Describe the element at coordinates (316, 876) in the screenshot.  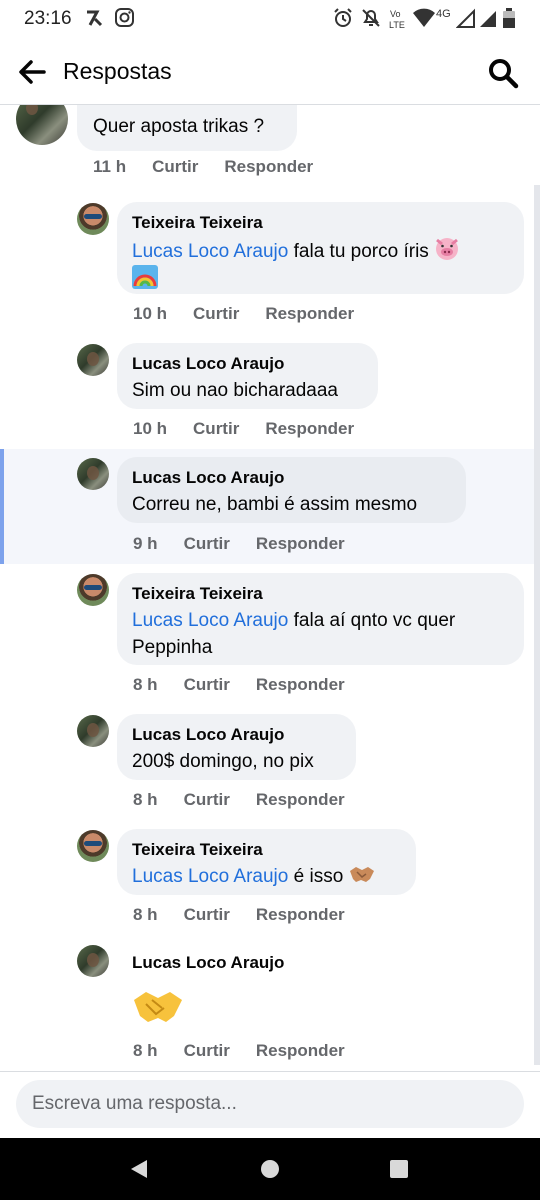
I see `comment-text-body: é isso` at that location.